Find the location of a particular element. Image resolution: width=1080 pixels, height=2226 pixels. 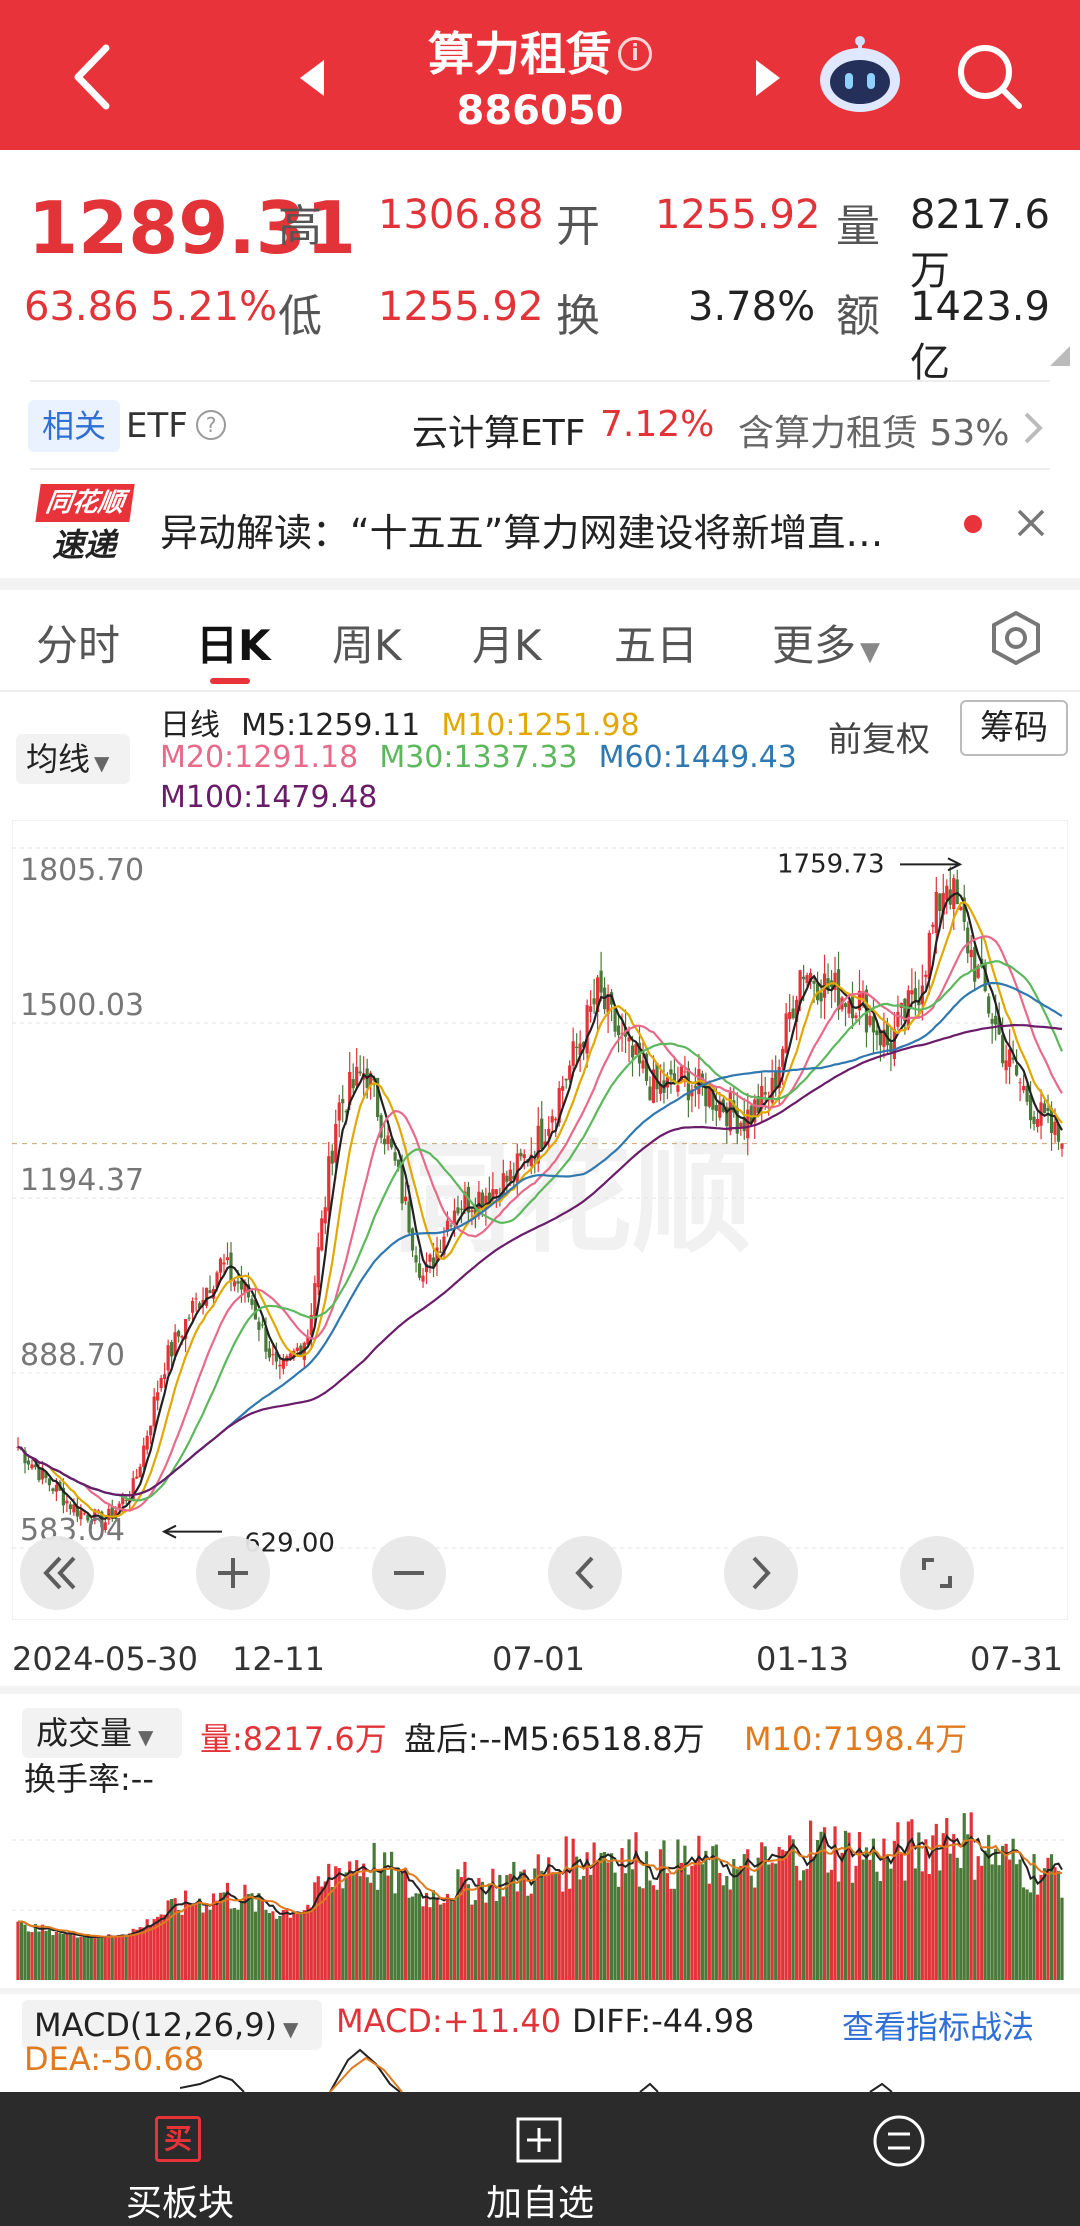

tab-monthly-k: 月K is located at coordinates (507, 642).